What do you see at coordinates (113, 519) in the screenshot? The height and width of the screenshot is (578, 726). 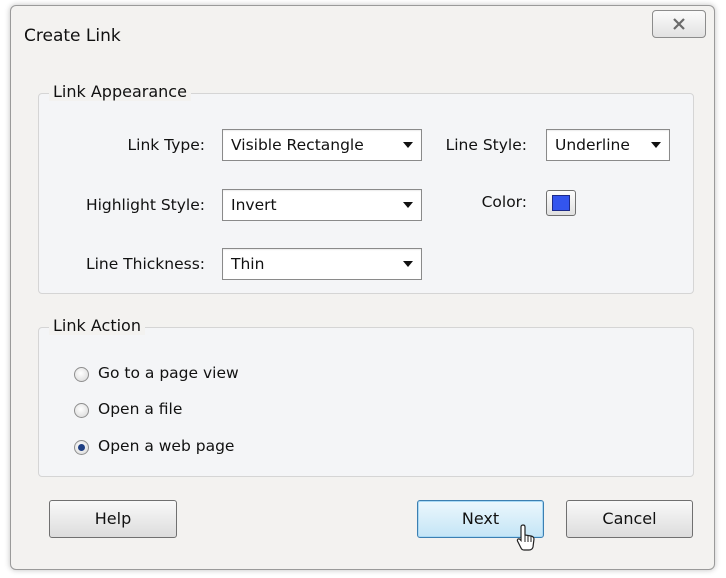 I see `help-button: Help` at bounding box center [113, 519].